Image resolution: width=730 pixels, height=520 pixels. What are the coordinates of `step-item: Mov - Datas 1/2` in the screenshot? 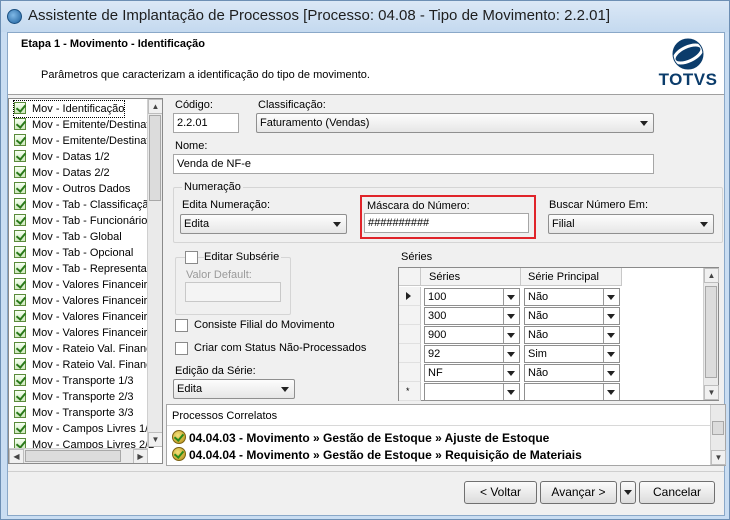 It's located at (62, 157).